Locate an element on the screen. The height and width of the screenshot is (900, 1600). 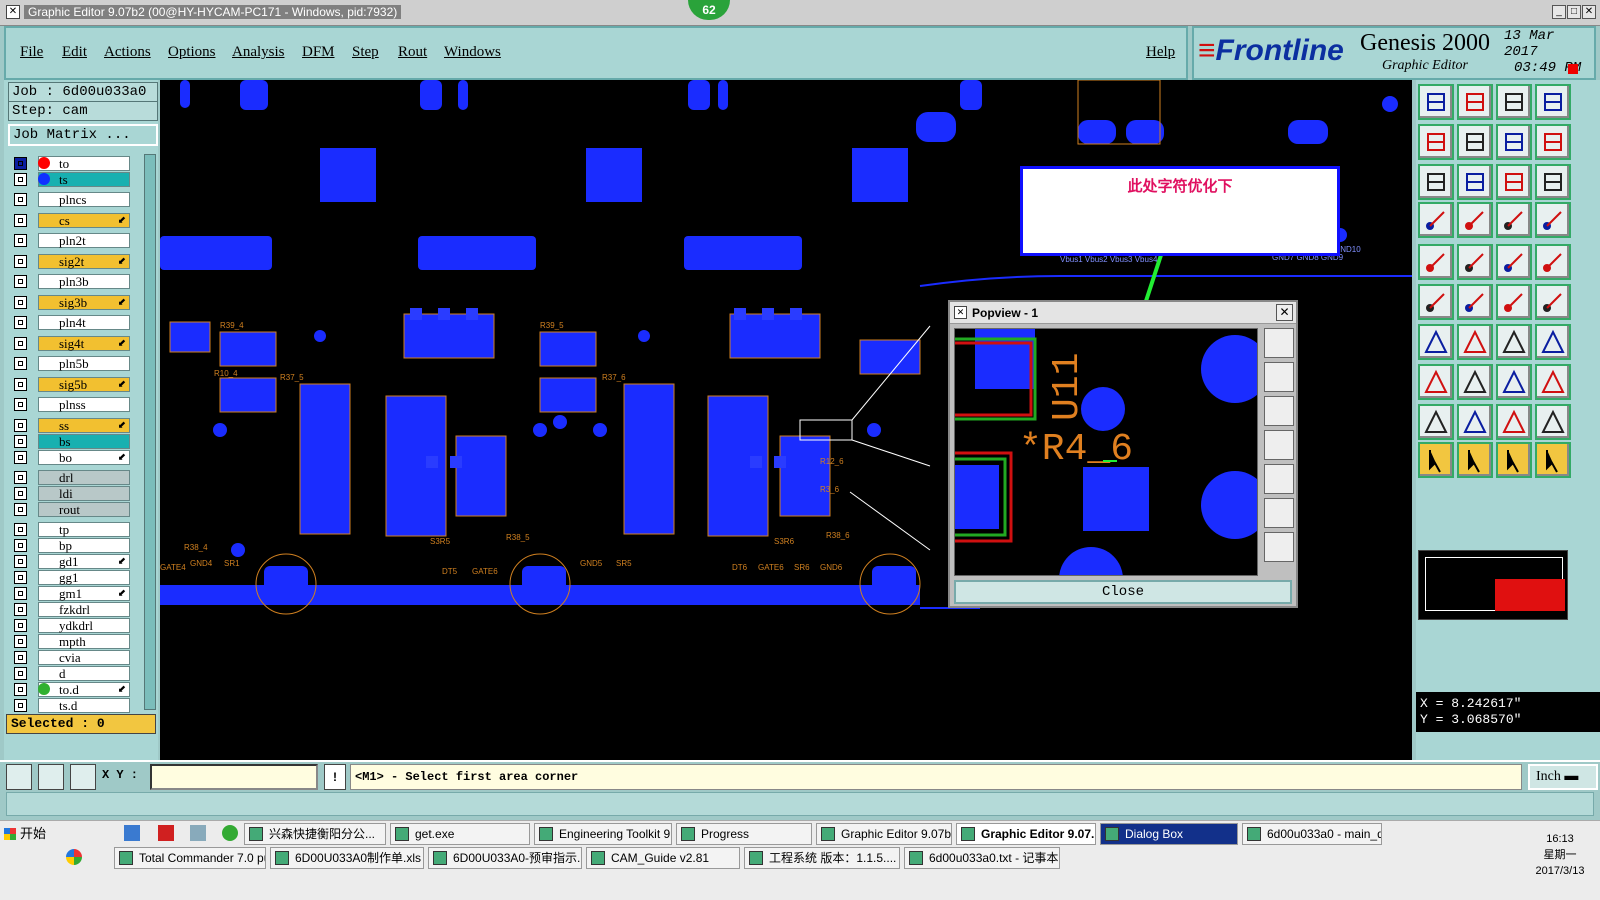
pan-left-icon is located at coordinates (1436, 142).